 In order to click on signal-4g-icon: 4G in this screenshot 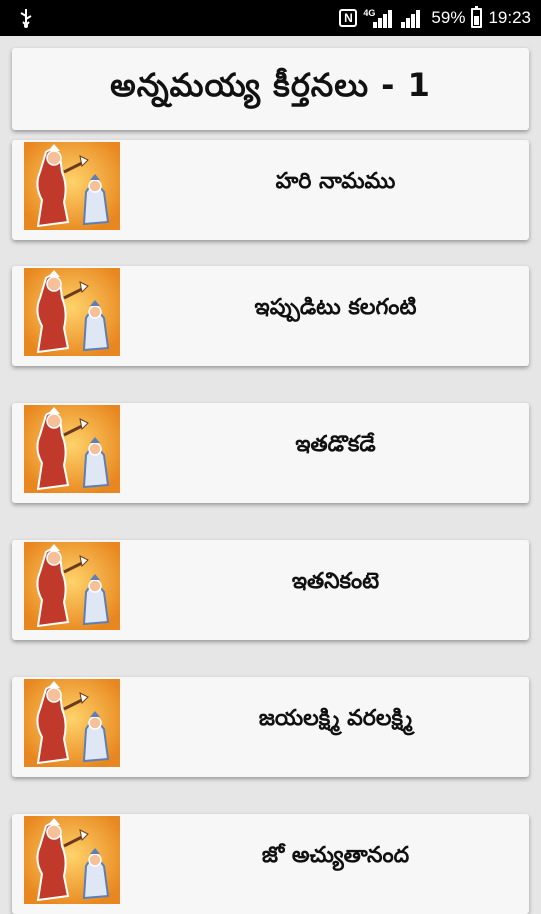, I will do `click(379, 18)`.